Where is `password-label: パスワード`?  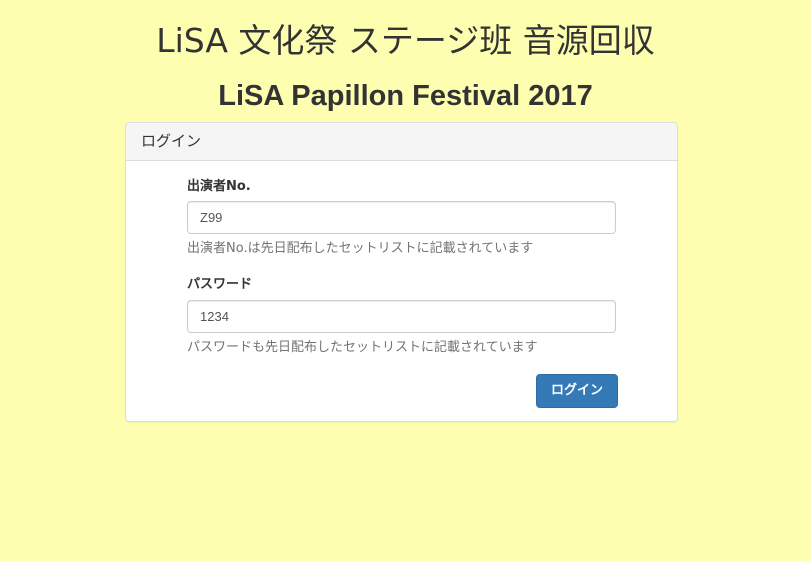
password-label: パスワード is located at coordinates (220, 284).